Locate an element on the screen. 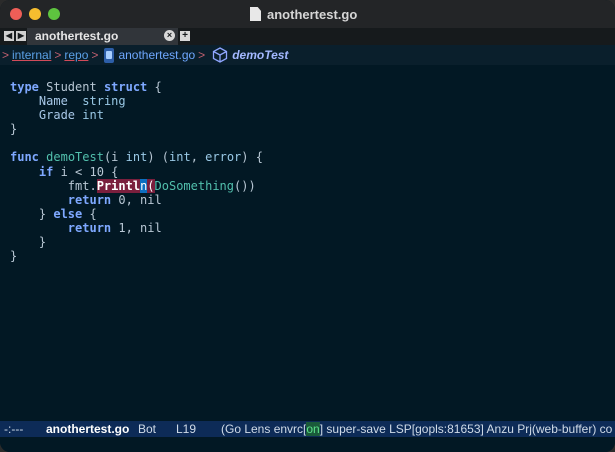  code-line: fmt.Println(DoSomething()) is located at coordinates (136, 185).